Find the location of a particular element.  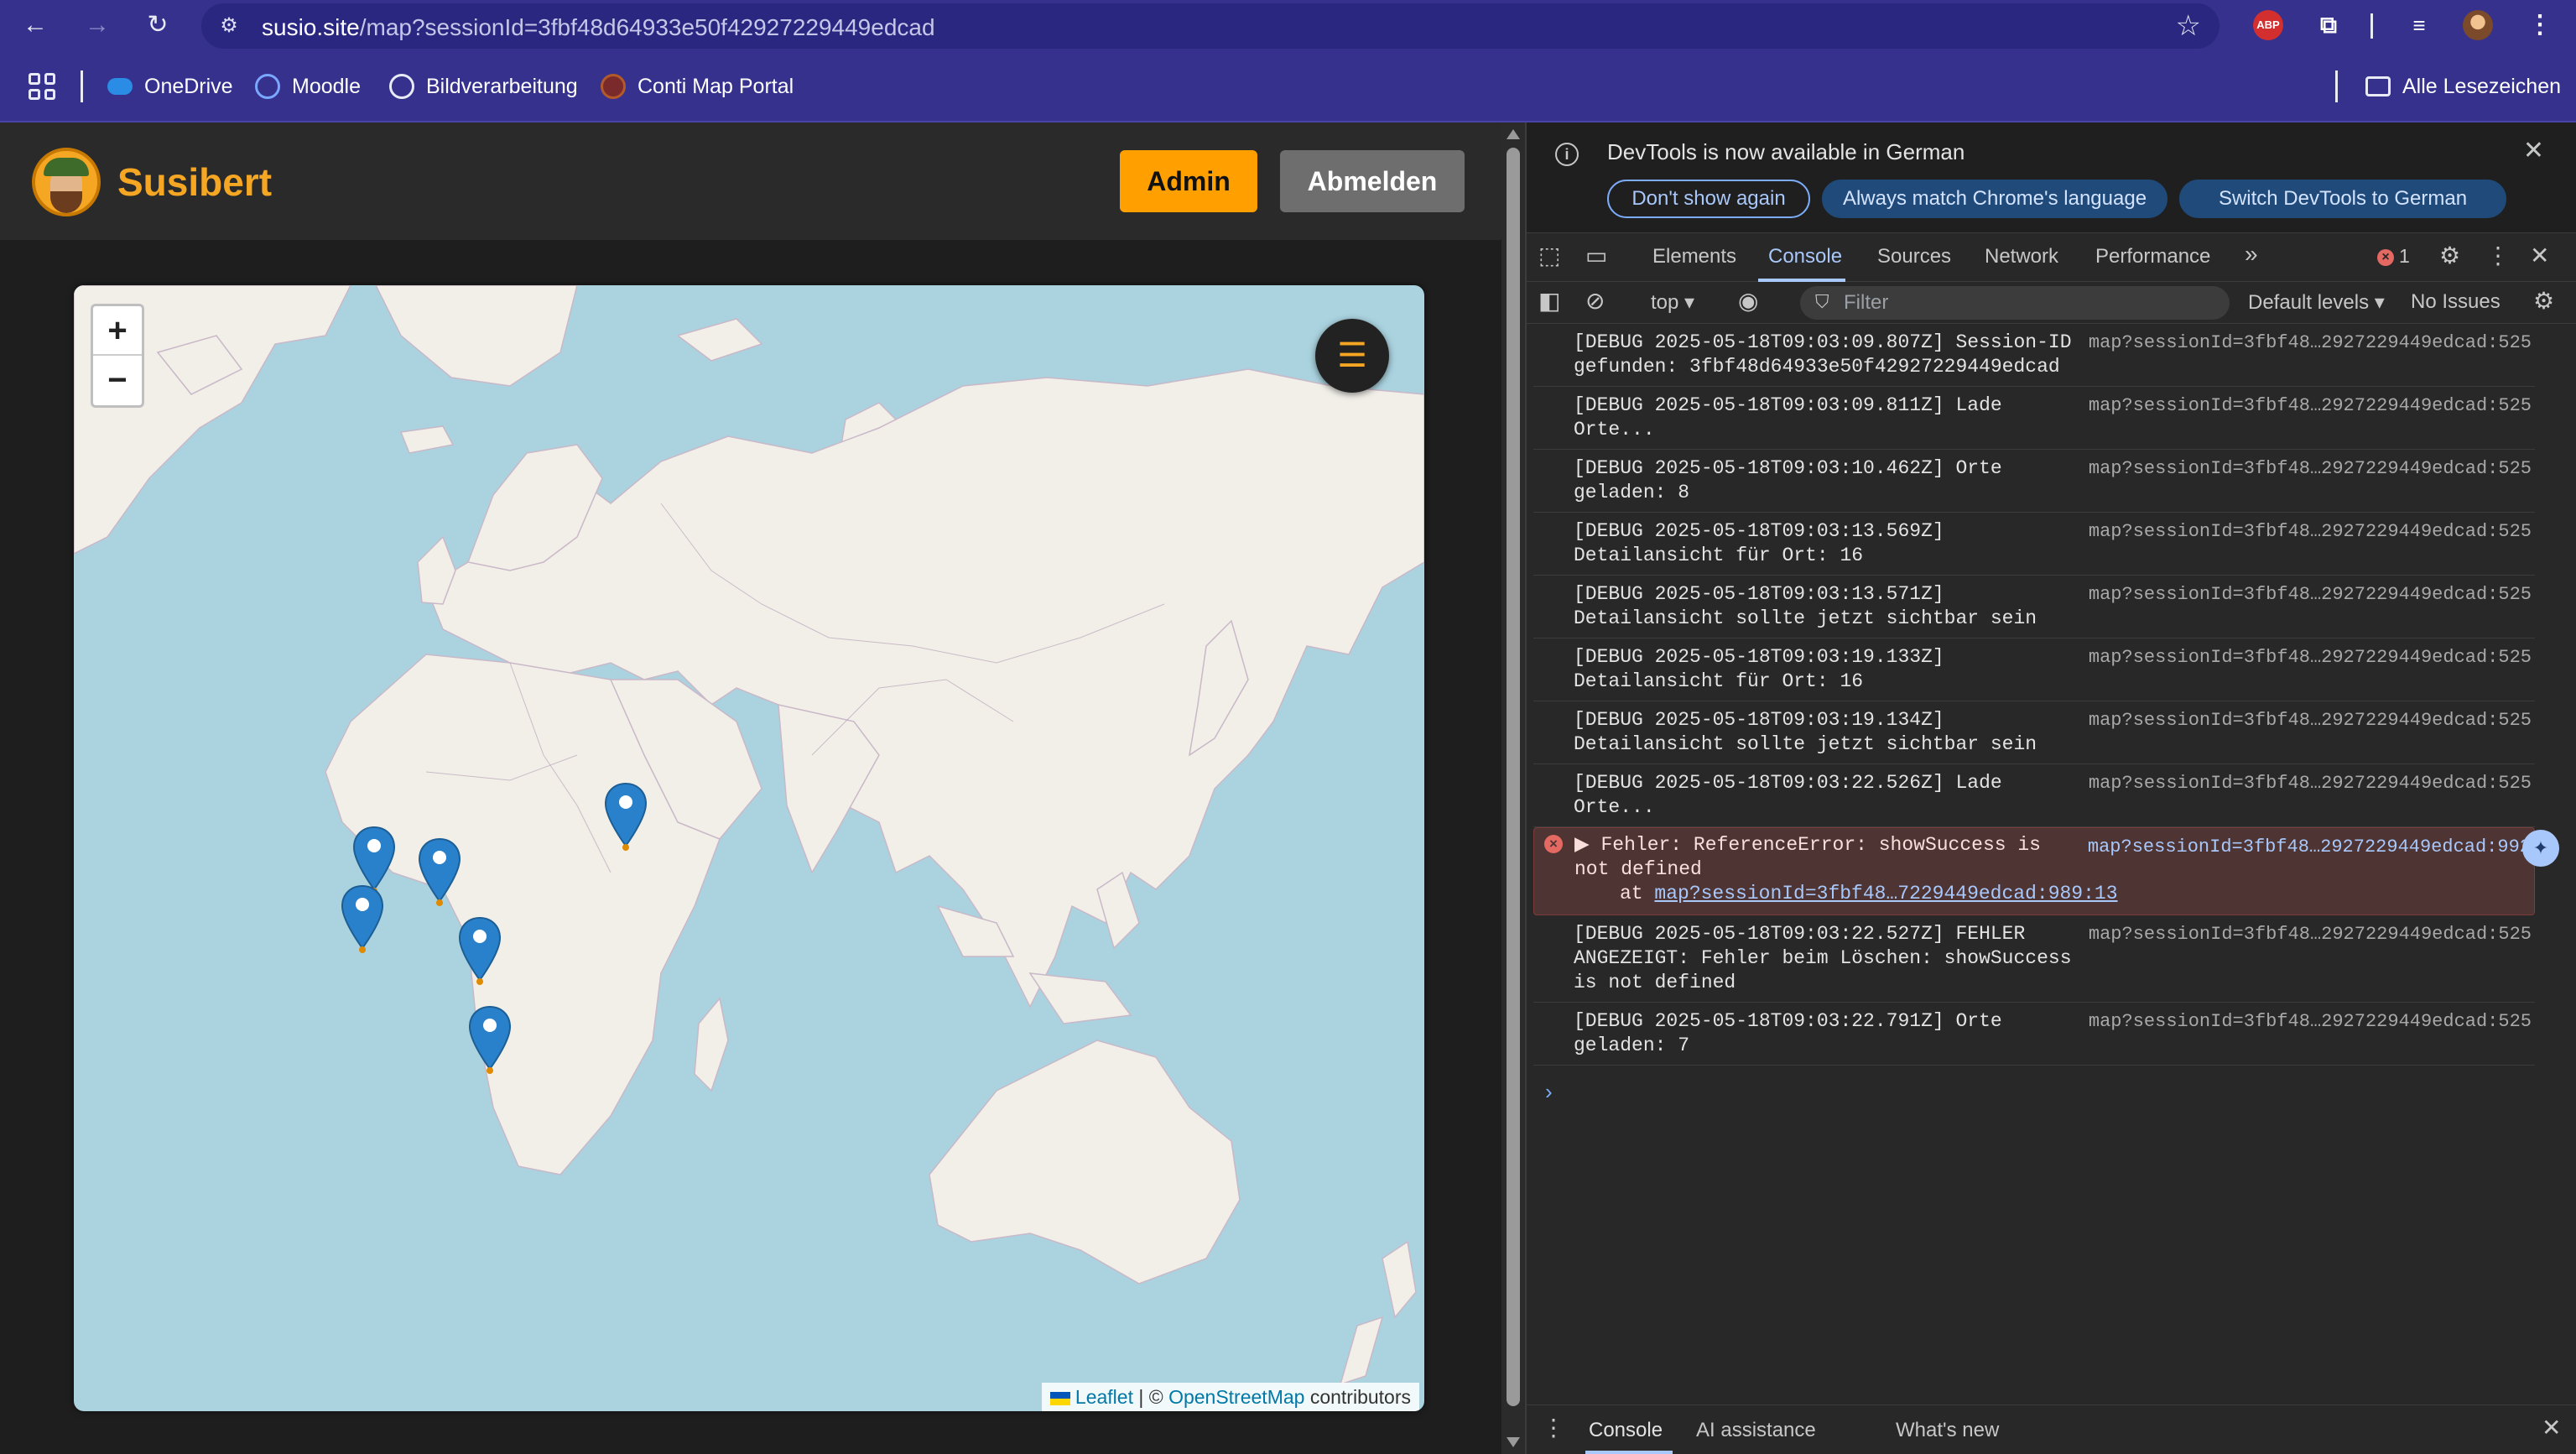

drawer-tab-ai-assistance: AI assistance is located at coordinates (1756, 1430).